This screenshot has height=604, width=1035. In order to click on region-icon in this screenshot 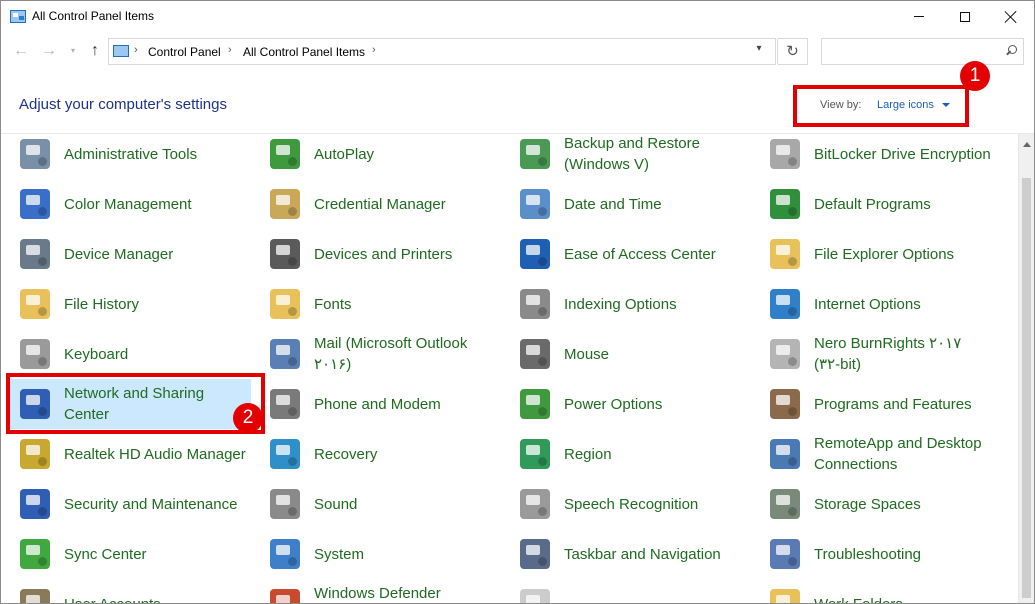, I will do `click(535, 454)`.